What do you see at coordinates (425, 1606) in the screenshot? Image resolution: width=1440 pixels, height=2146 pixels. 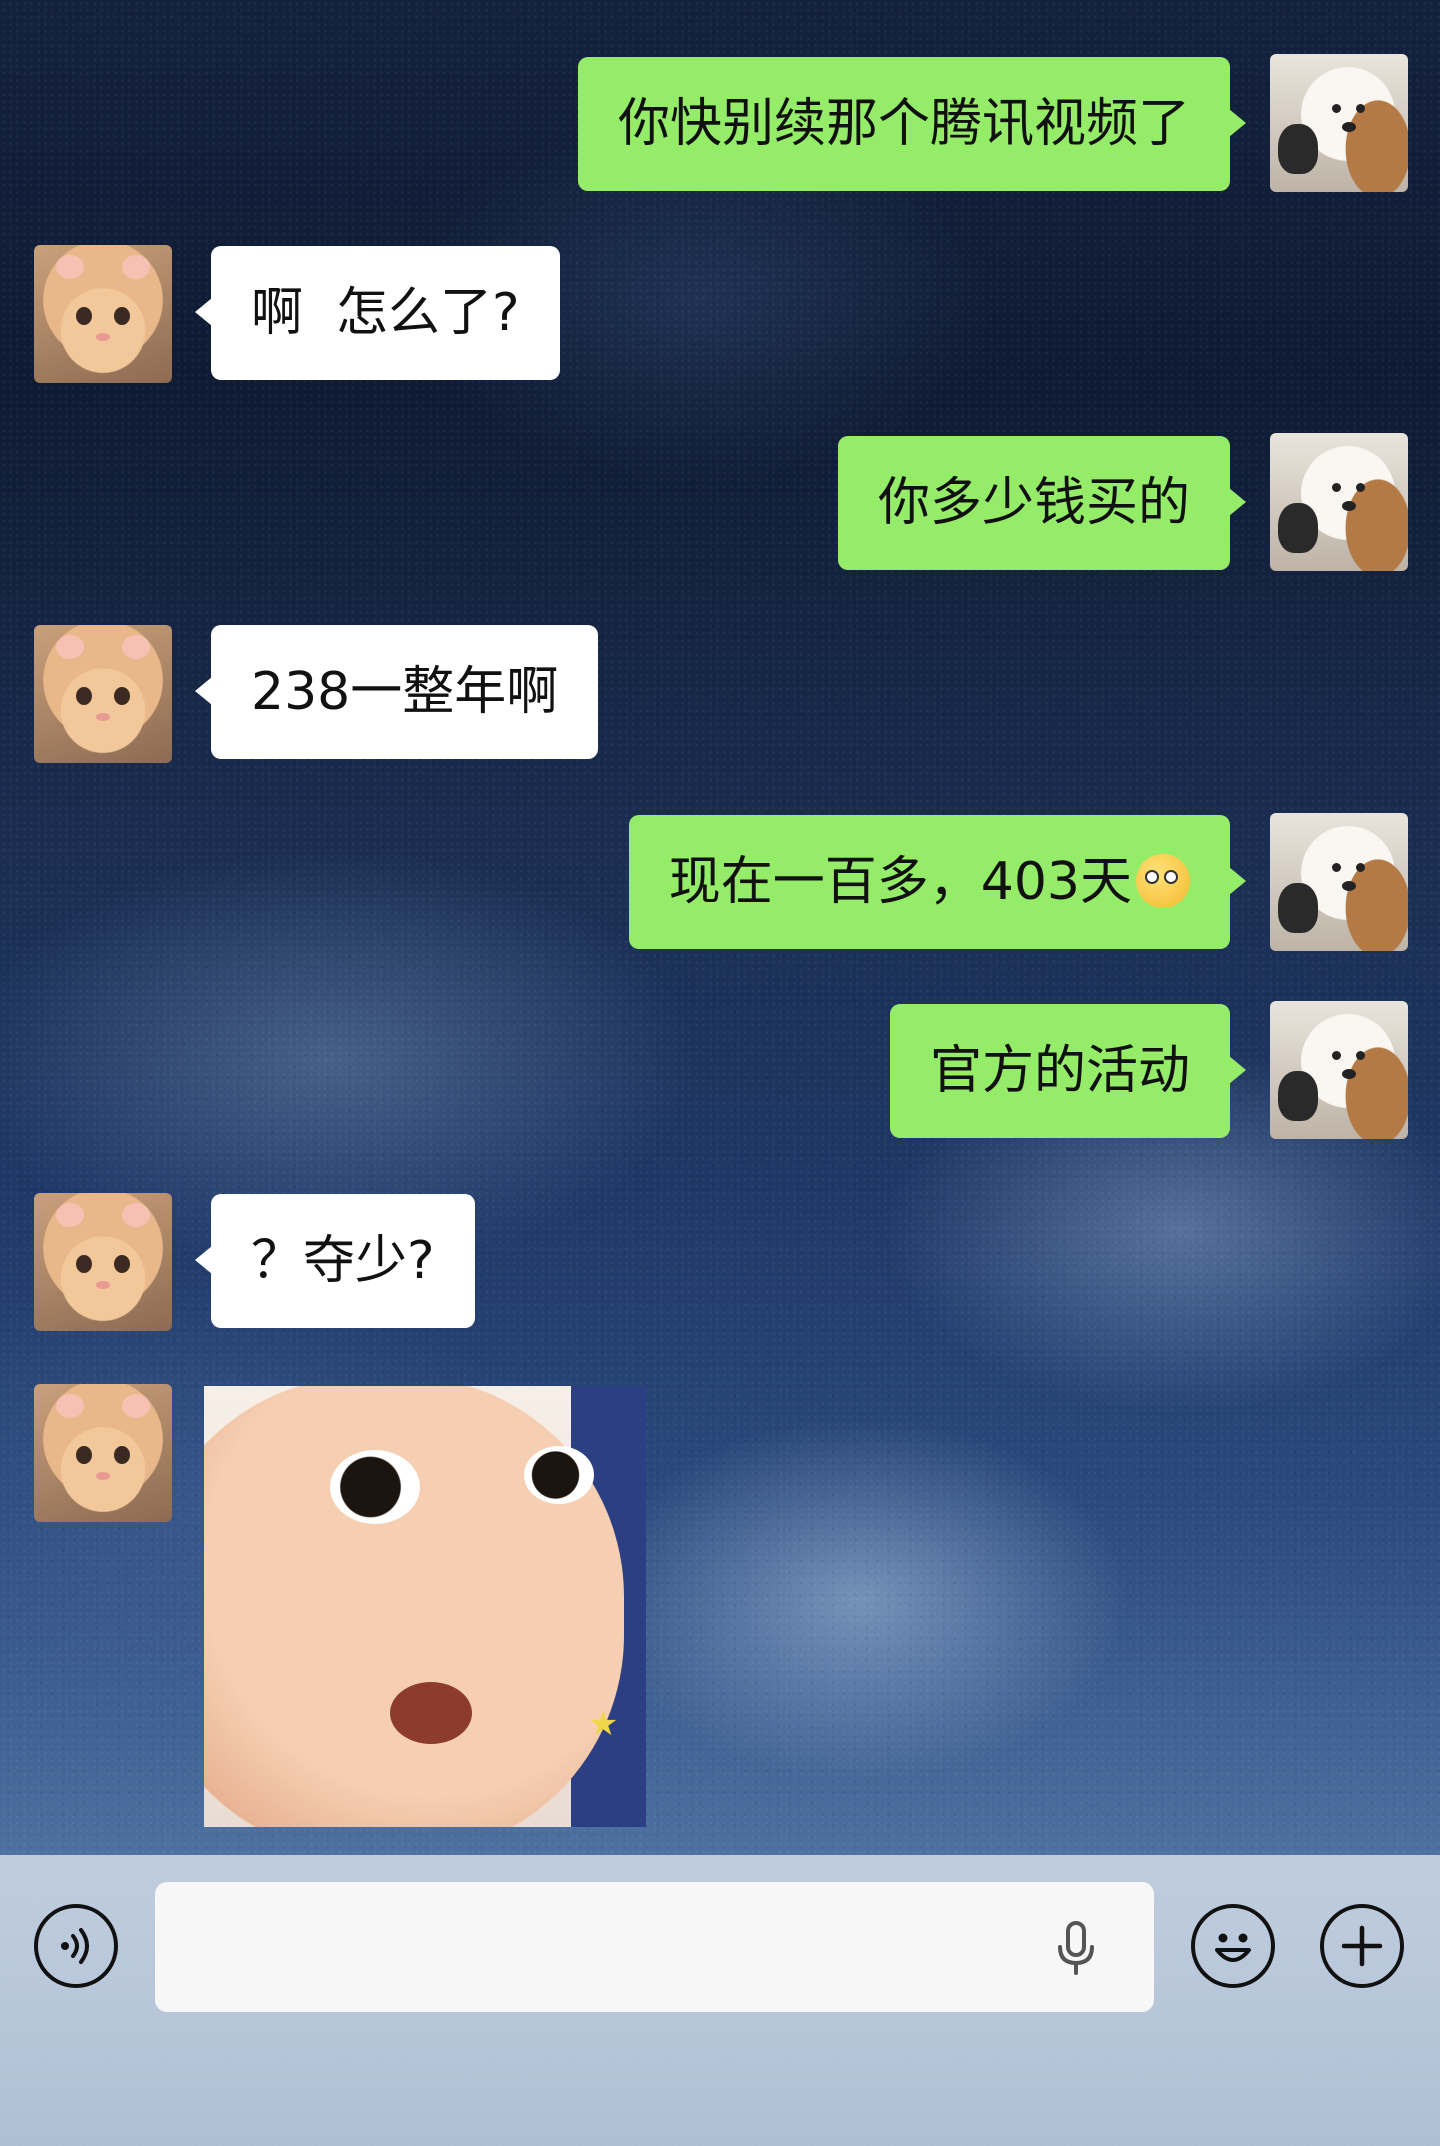 I see `surprised-baby-sticker: ★` at bounding box center [425, 1606].